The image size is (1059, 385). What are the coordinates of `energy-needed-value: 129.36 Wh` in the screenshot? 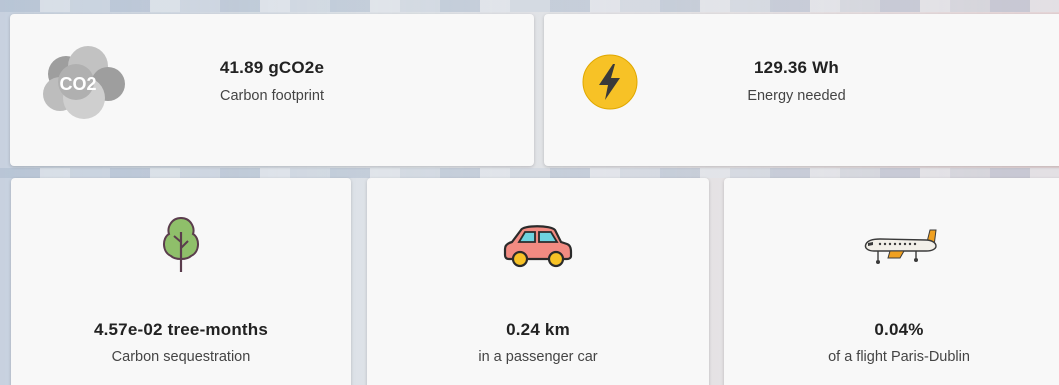 It's located at (796, 67).